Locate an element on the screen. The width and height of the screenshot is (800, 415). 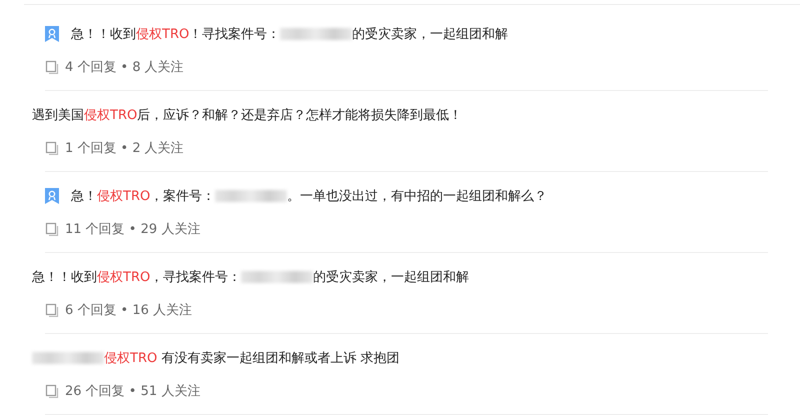
topic-title: 侵权TRO 有没有卖家一起组团和解或者上诉 求抱团 is located at coordinates (216, 357).